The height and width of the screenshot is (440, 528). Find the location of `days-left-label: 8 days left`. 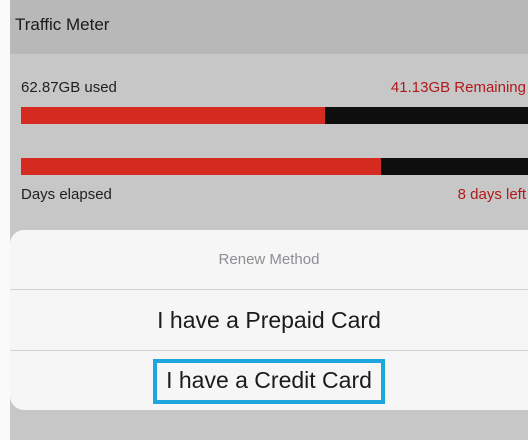

days-left-label: 8 days left is located at coordinates (491, 194).